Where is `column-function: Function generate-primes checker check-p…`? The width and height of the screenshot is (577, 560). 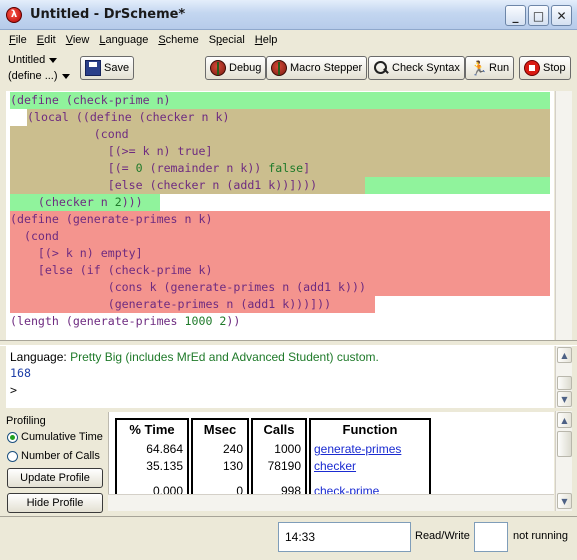
column-function: Function generate-primes checker check-p… is located at coordinates (370, 456).